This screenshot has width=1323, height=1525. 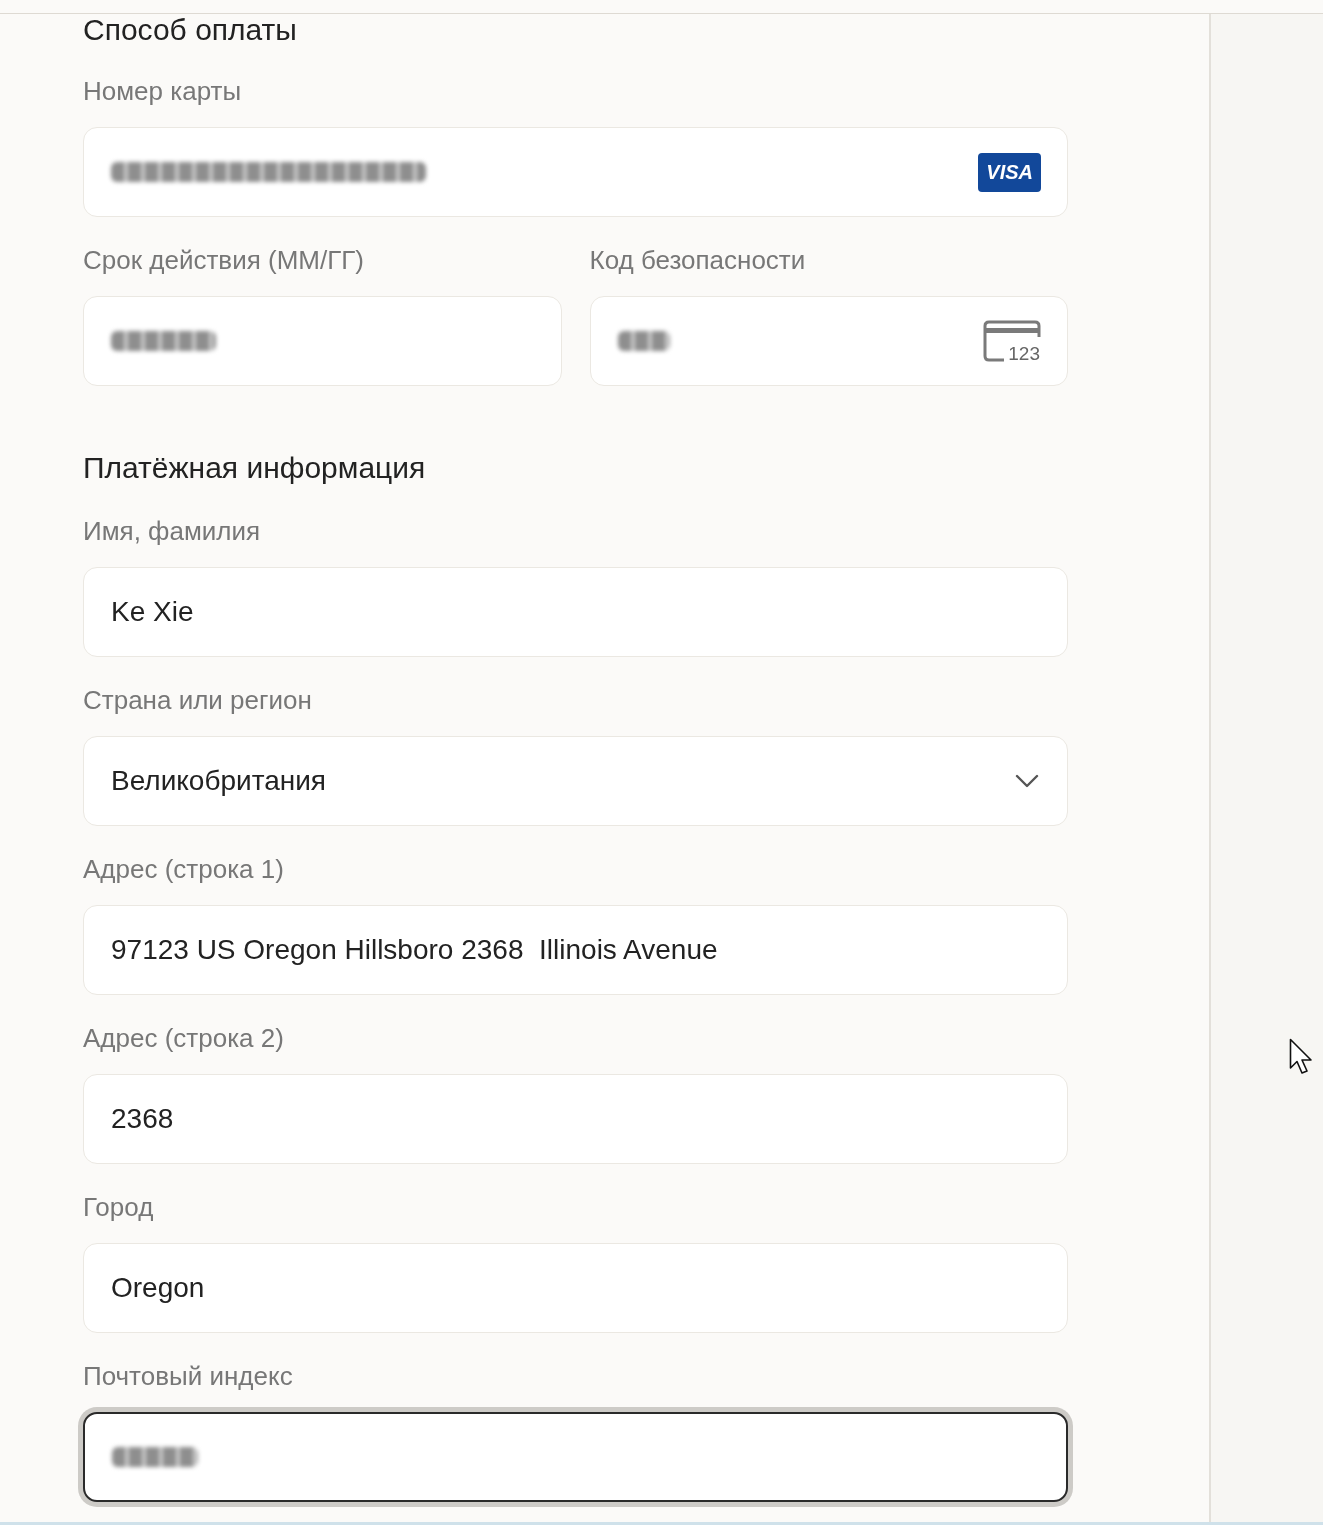 What do you see at coordinates (698, 260) in the screenshot?
I see `field-label: Код безопасности` at bounding box center [698, 260].